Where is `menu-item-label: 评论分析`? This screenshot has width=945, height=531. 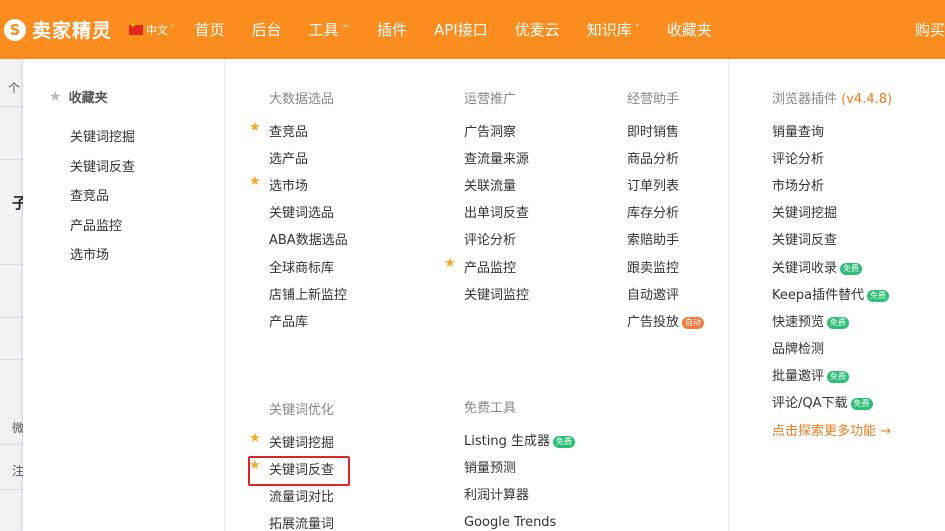
menu-item-label: 评论分析 is located at coordinates (798, 159).